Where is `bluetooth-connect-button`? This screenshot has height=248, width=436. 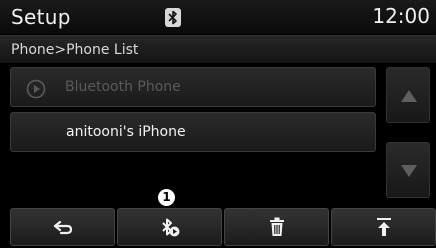
bluetooth-connect-button is located at coordinates (169, 227).